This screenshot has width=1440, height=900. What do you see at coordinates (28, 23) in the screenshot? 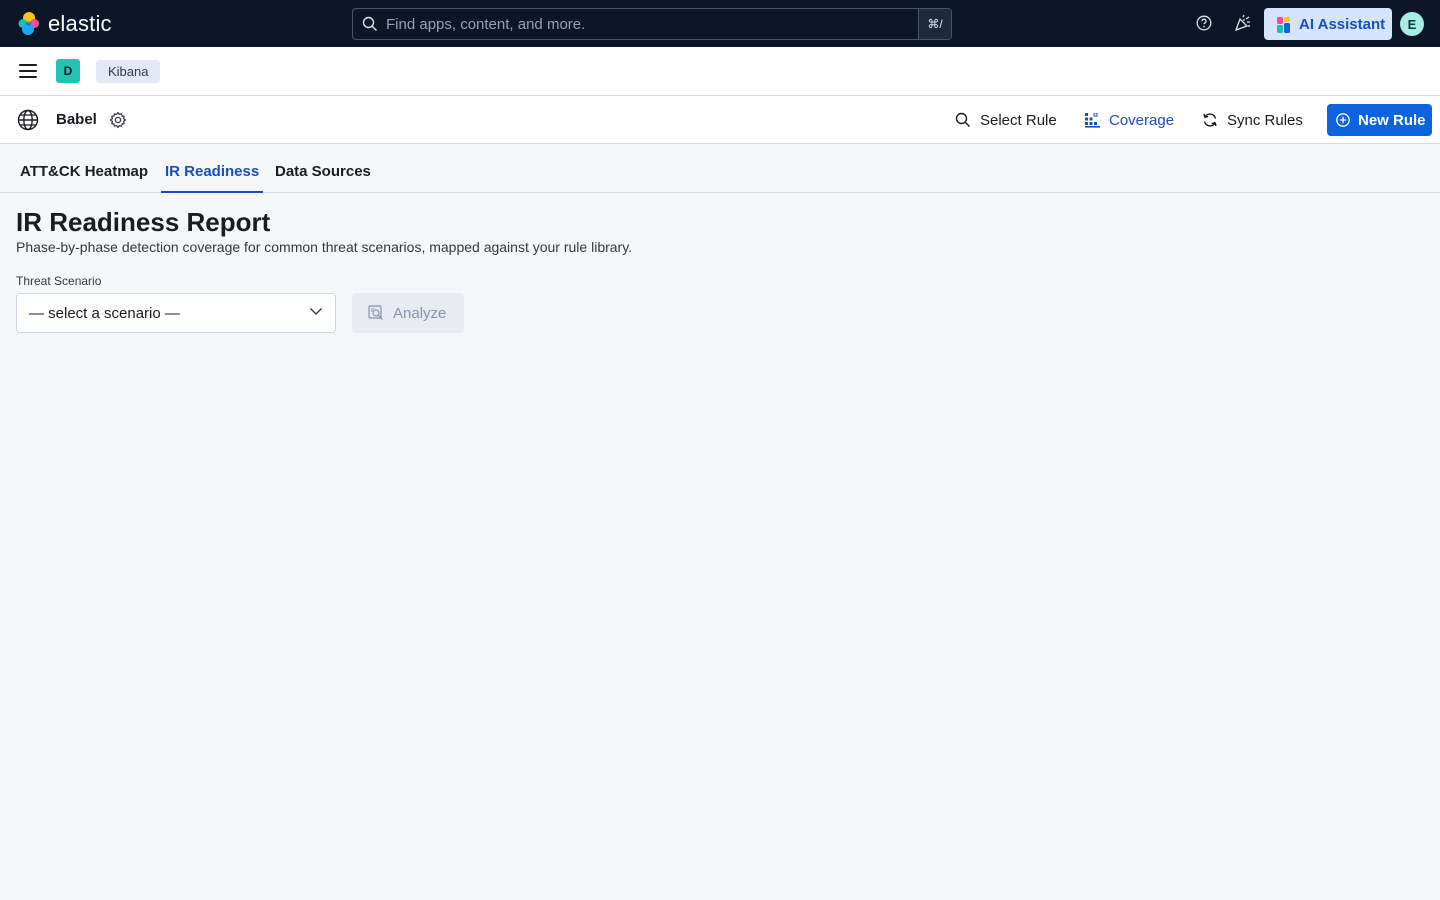
I see `elastic-logo-icon` at bounding box center [28, 23].